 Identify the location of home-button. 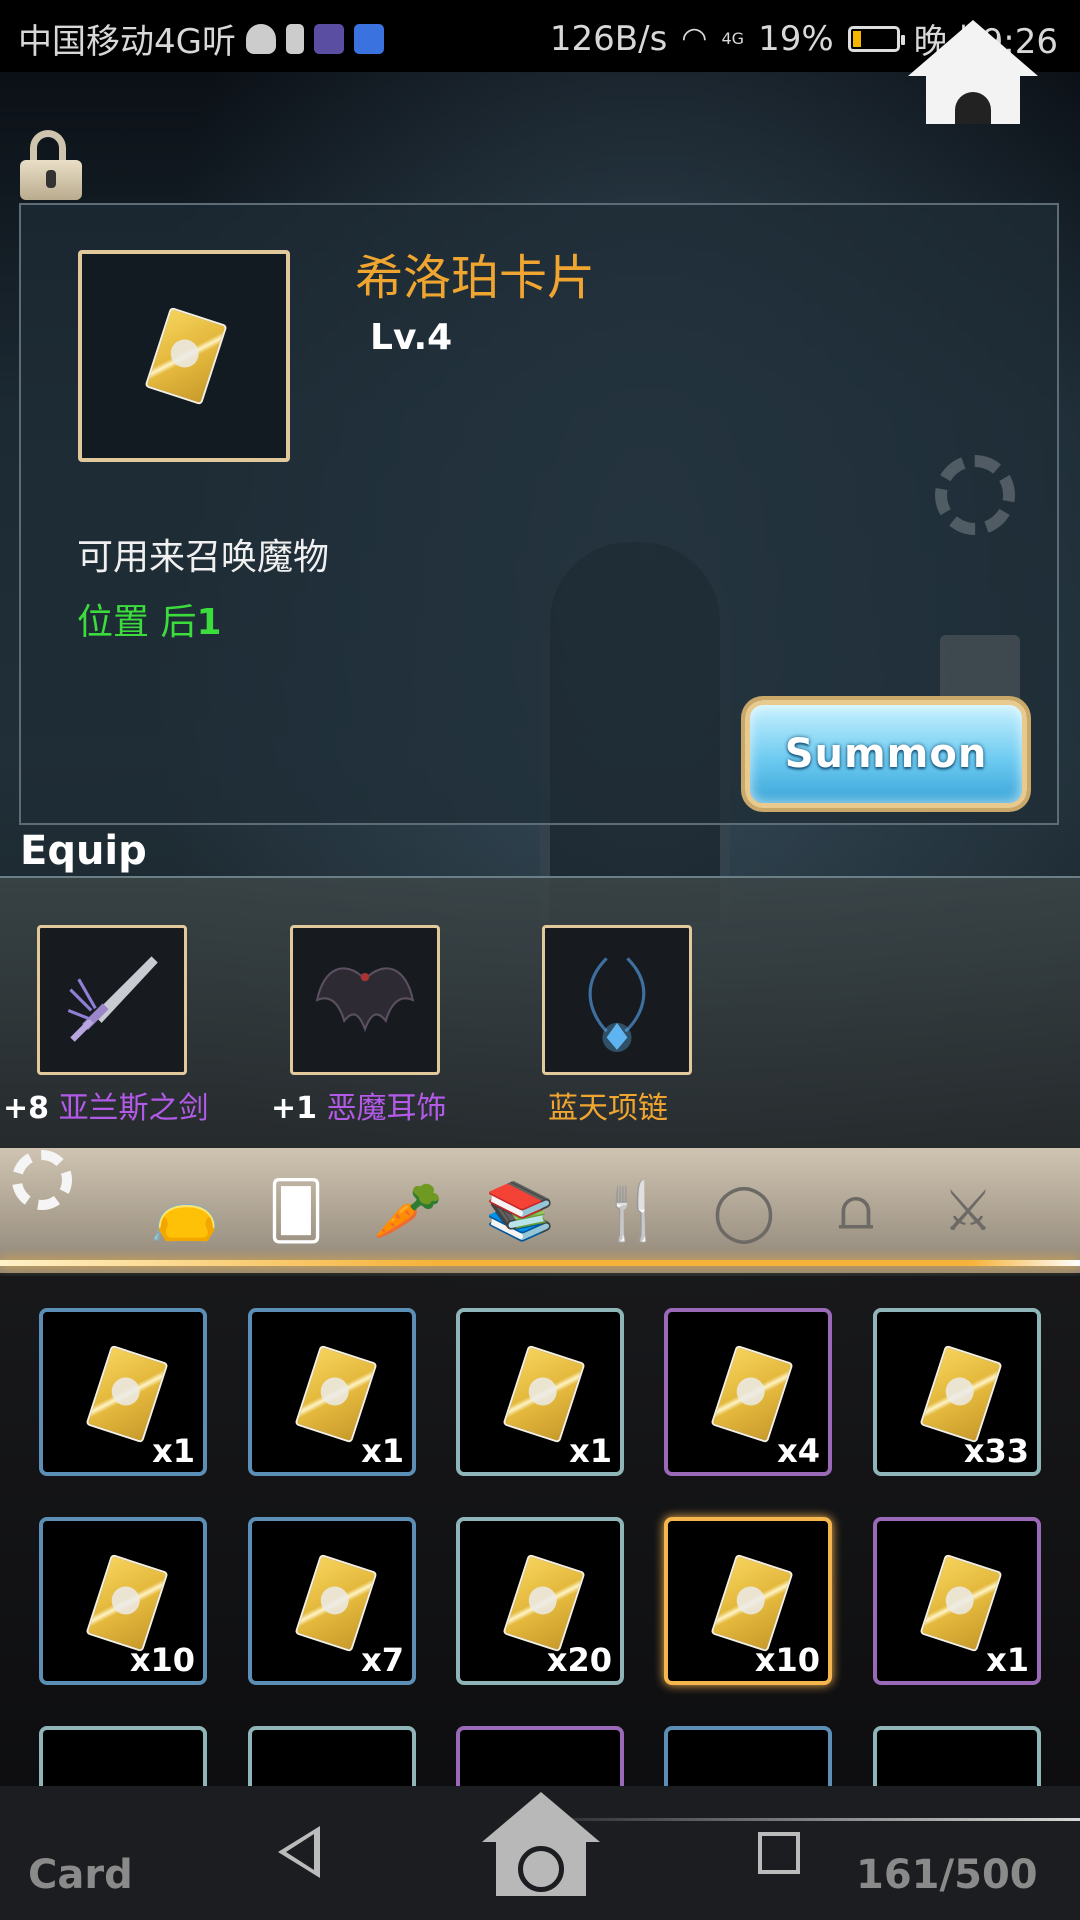
(973, 75).